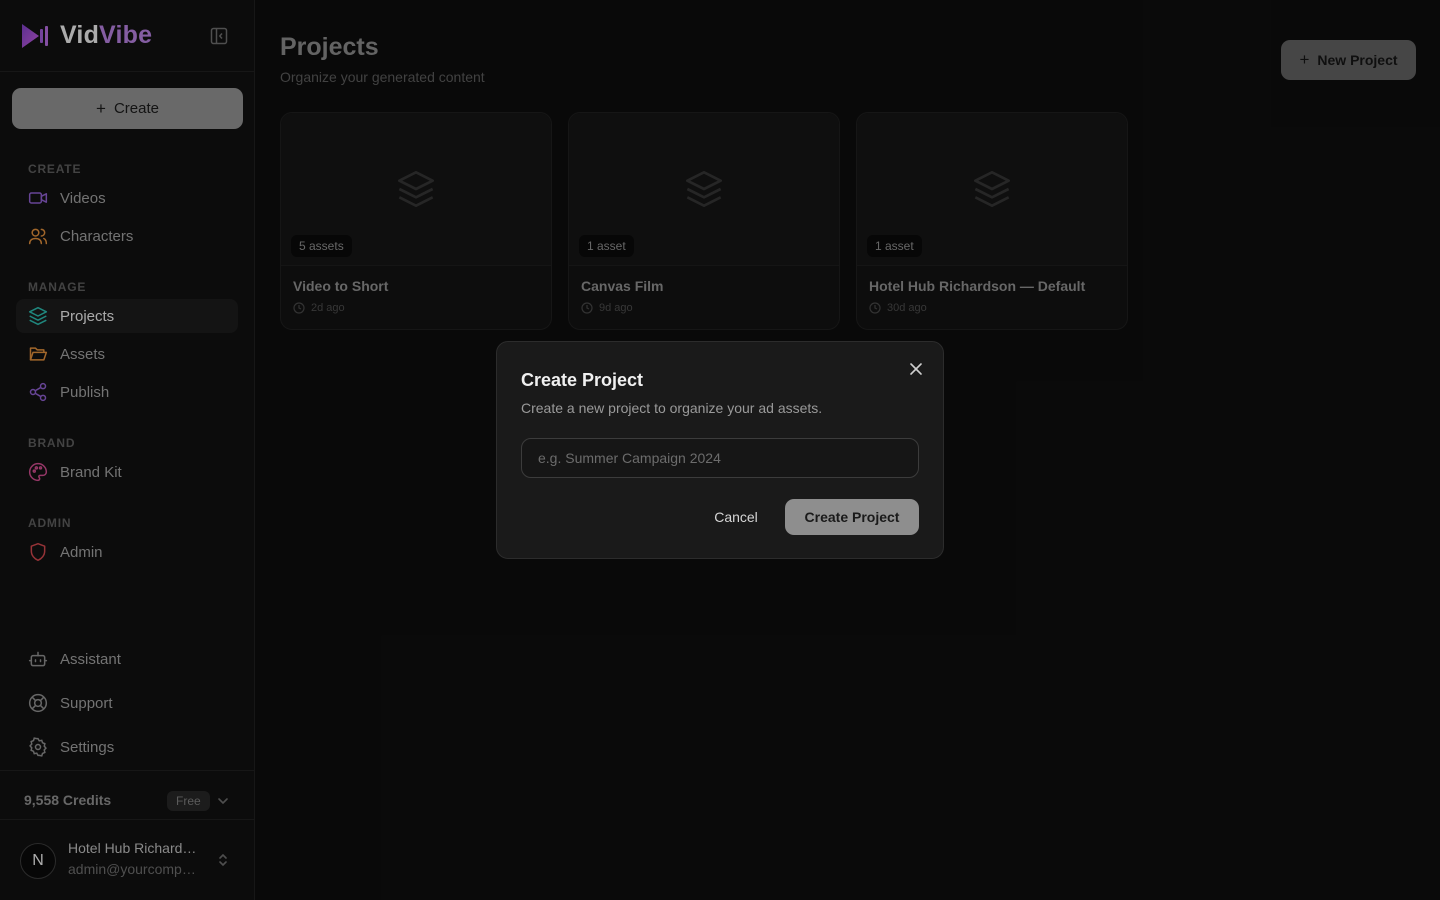  Describe the element at coordinates (916, 369) in the screenshot. I see `close-icon` at that location.